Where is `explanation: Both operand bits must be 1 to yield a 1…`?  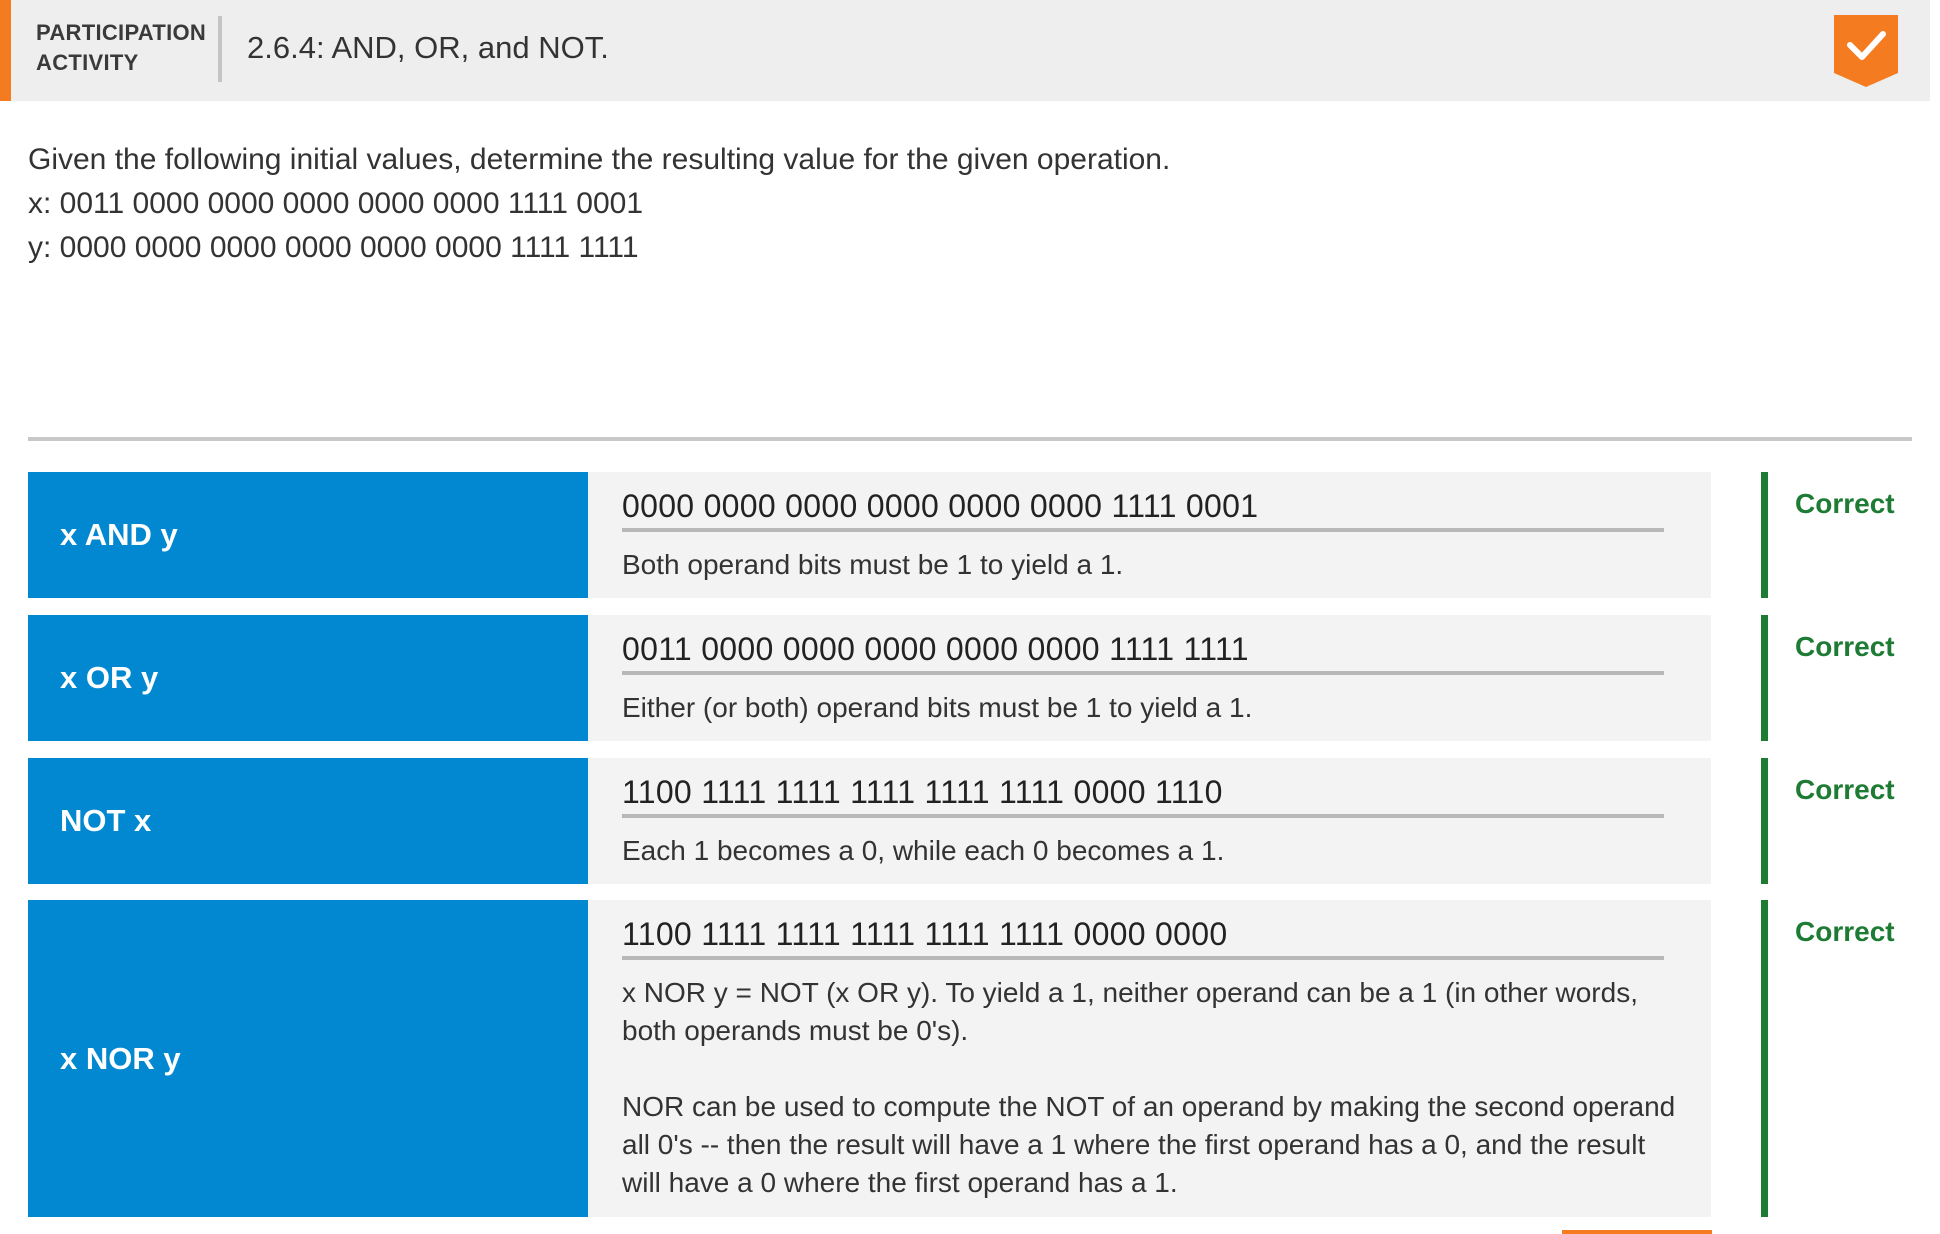
explanation: Both operand bits must be 1 to yield a 1… is located at coordinates (1152, 565).